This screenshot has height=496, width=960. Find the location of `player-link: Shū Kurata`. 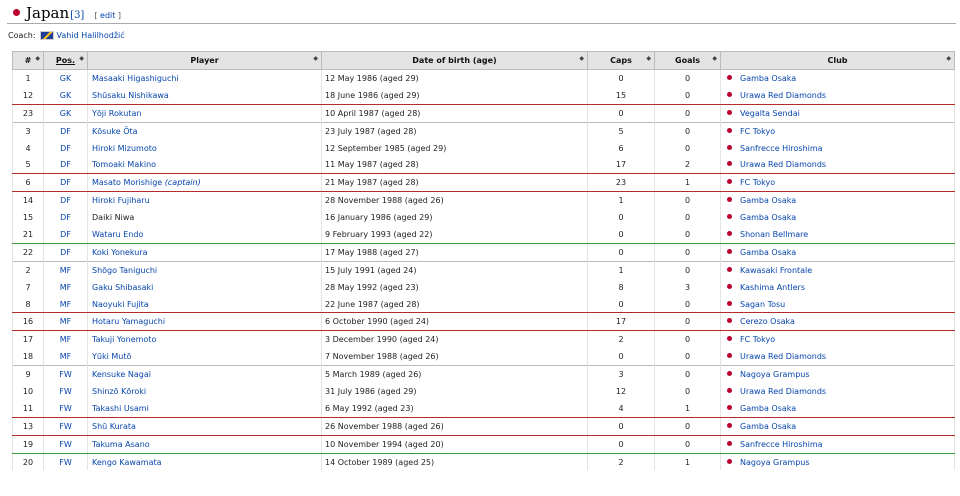

player-link: Shū Kurata is located at coordinates (114, 426).